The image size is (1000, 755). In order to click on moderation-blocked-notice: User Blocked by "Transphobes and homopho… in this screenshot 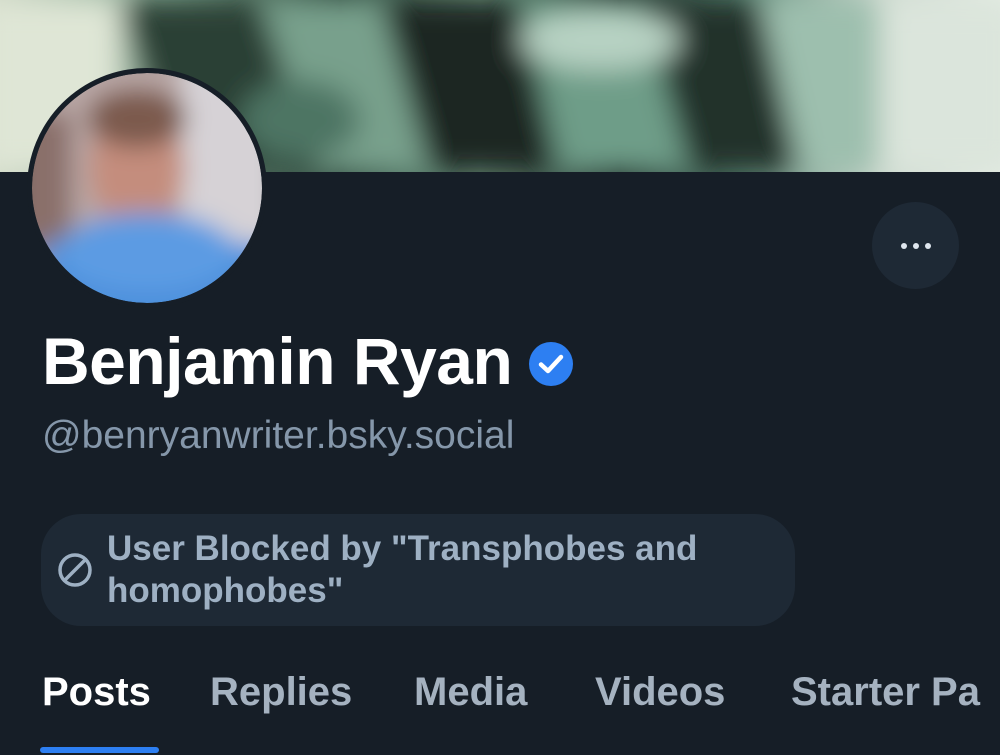, I will do `click(418, 570)`.